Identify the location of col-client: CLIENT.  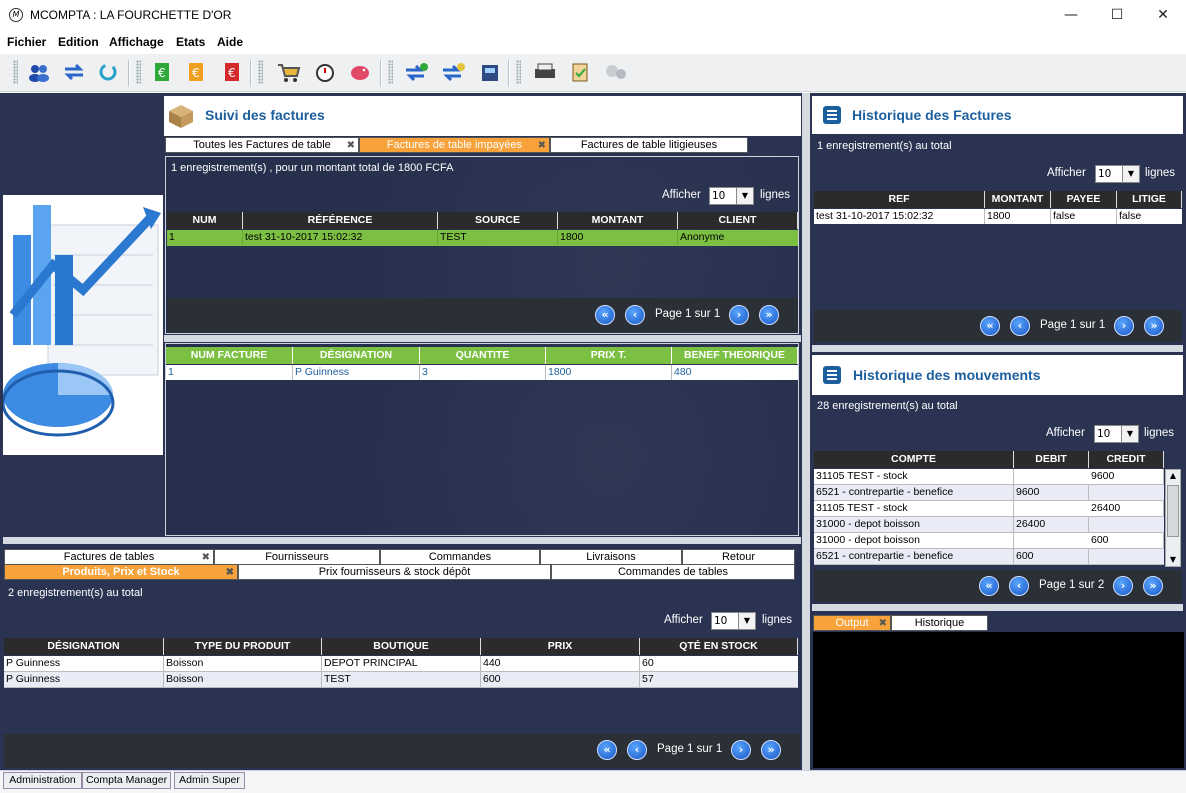
(738, 220).